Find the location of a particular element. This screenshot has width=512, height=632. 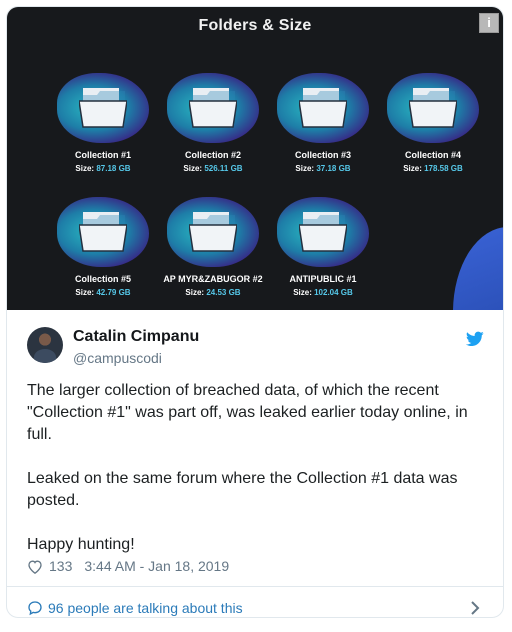

divider is located at coordinates (255, 586).